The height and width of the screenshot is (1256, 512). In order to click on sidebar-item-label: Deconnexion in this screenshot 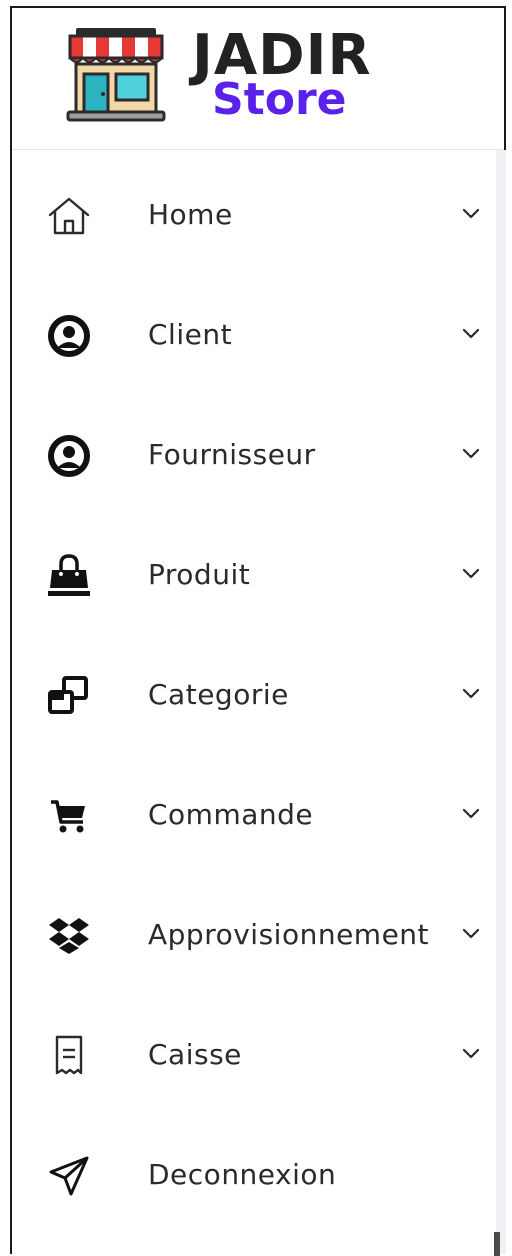, I will do `click(242, 1174)`.